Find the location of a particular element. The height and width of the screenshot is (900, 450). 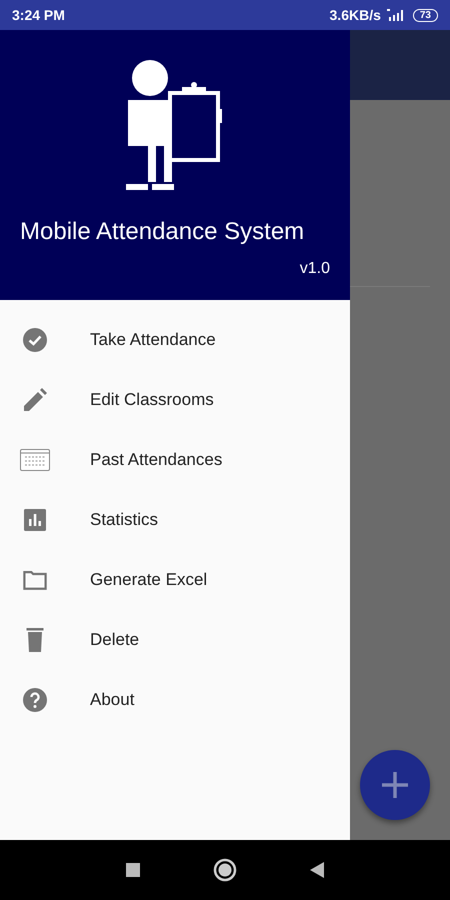

menu-item: Statistics is located at coordinates (175, 520).